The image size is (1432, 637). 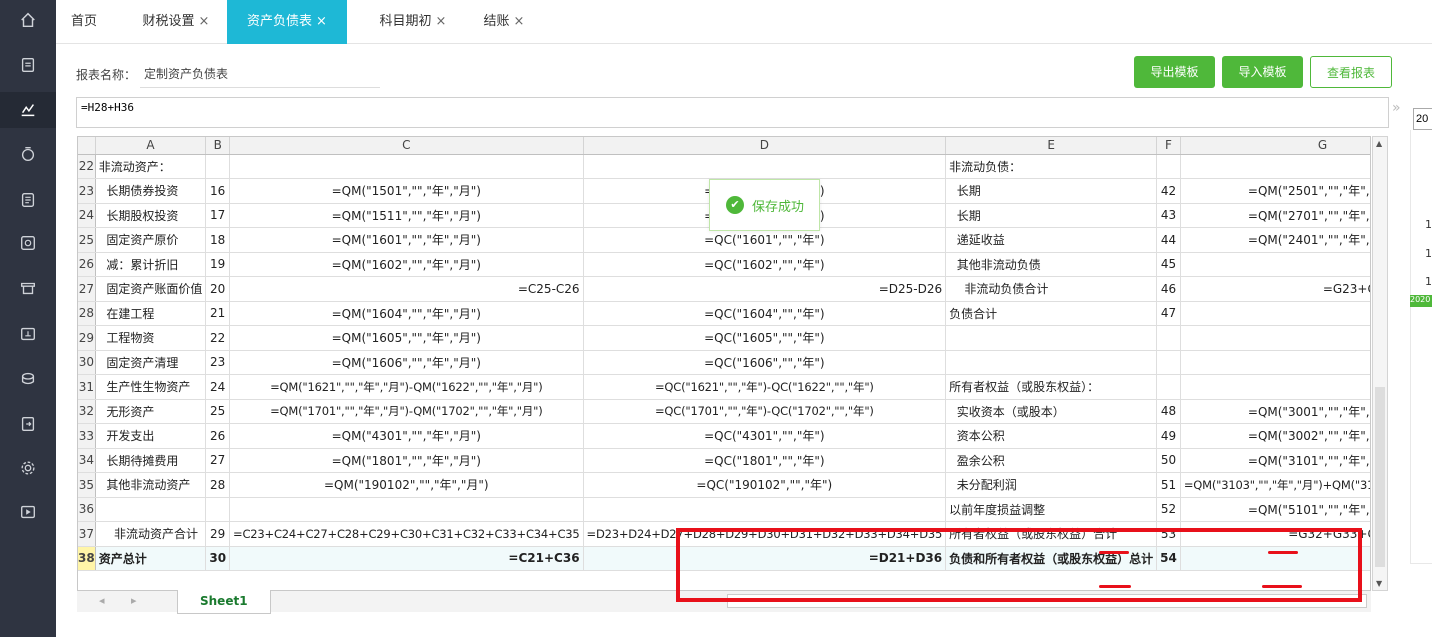 I want to click on cell-c29: =QM("1605","","年","月"), so click(x=406, y=338).